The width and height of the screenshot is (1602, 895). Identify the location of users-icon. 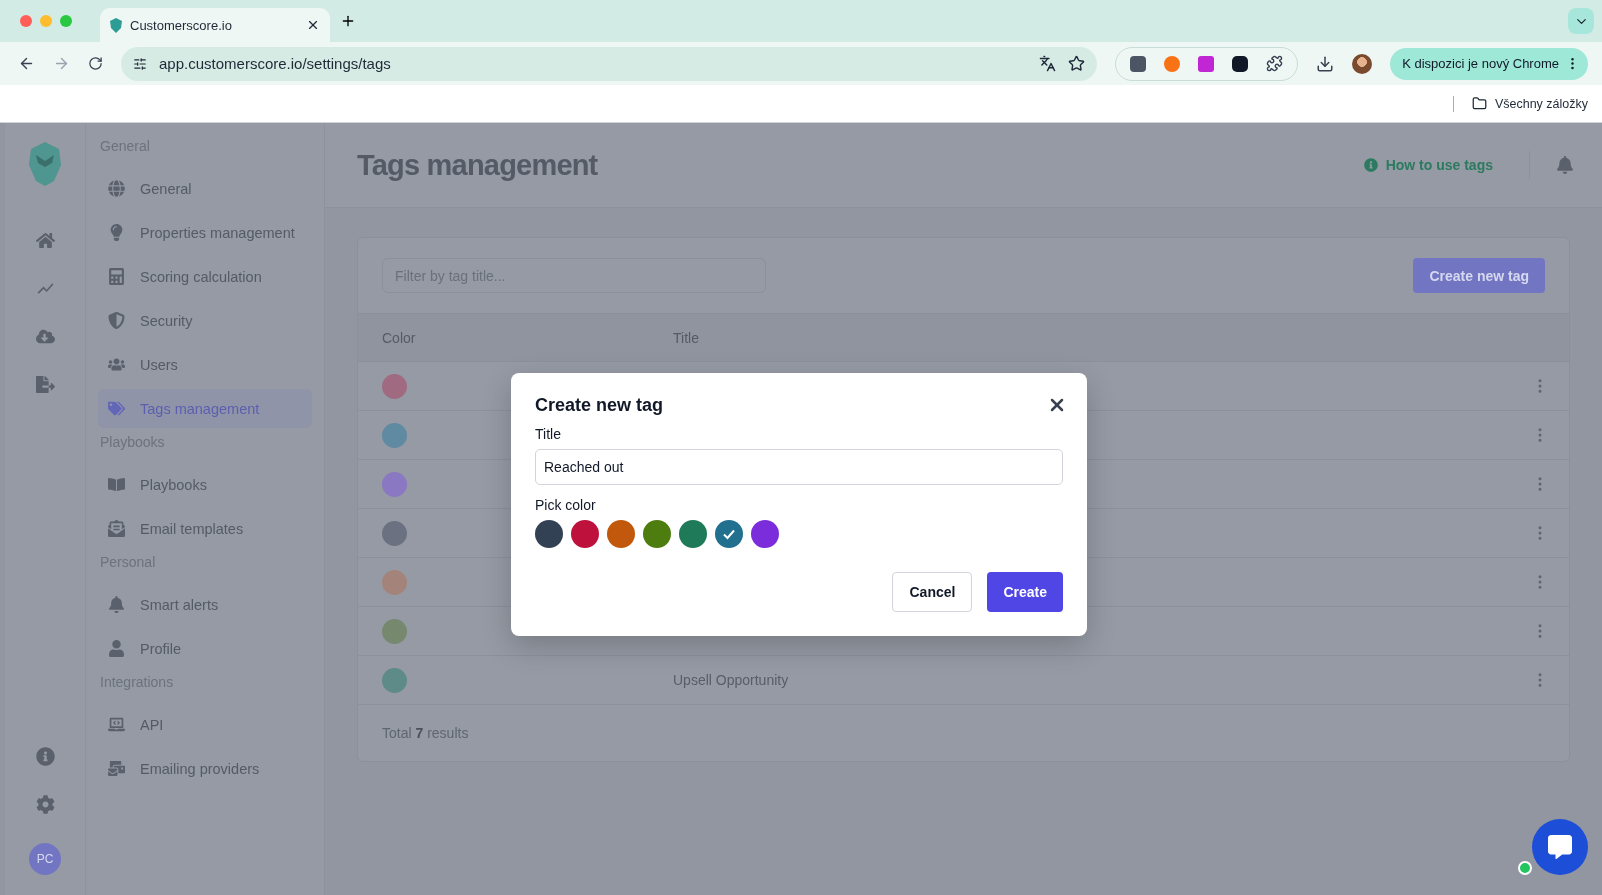
(116, 364).